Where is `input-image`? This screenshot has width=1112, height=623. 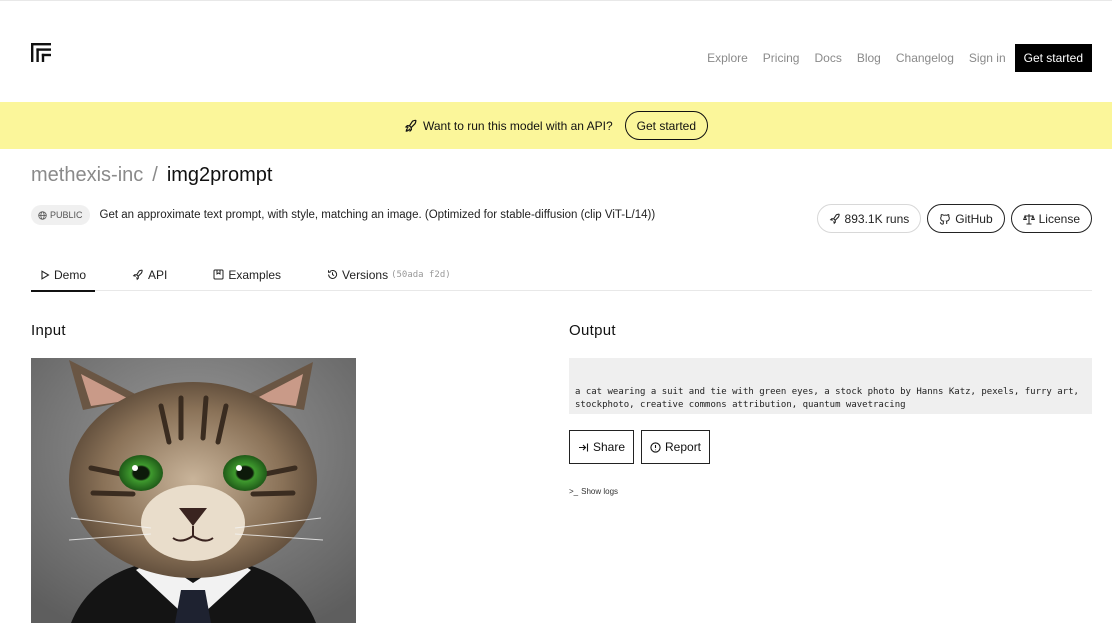 input-image is located at coordinates (193, 490).